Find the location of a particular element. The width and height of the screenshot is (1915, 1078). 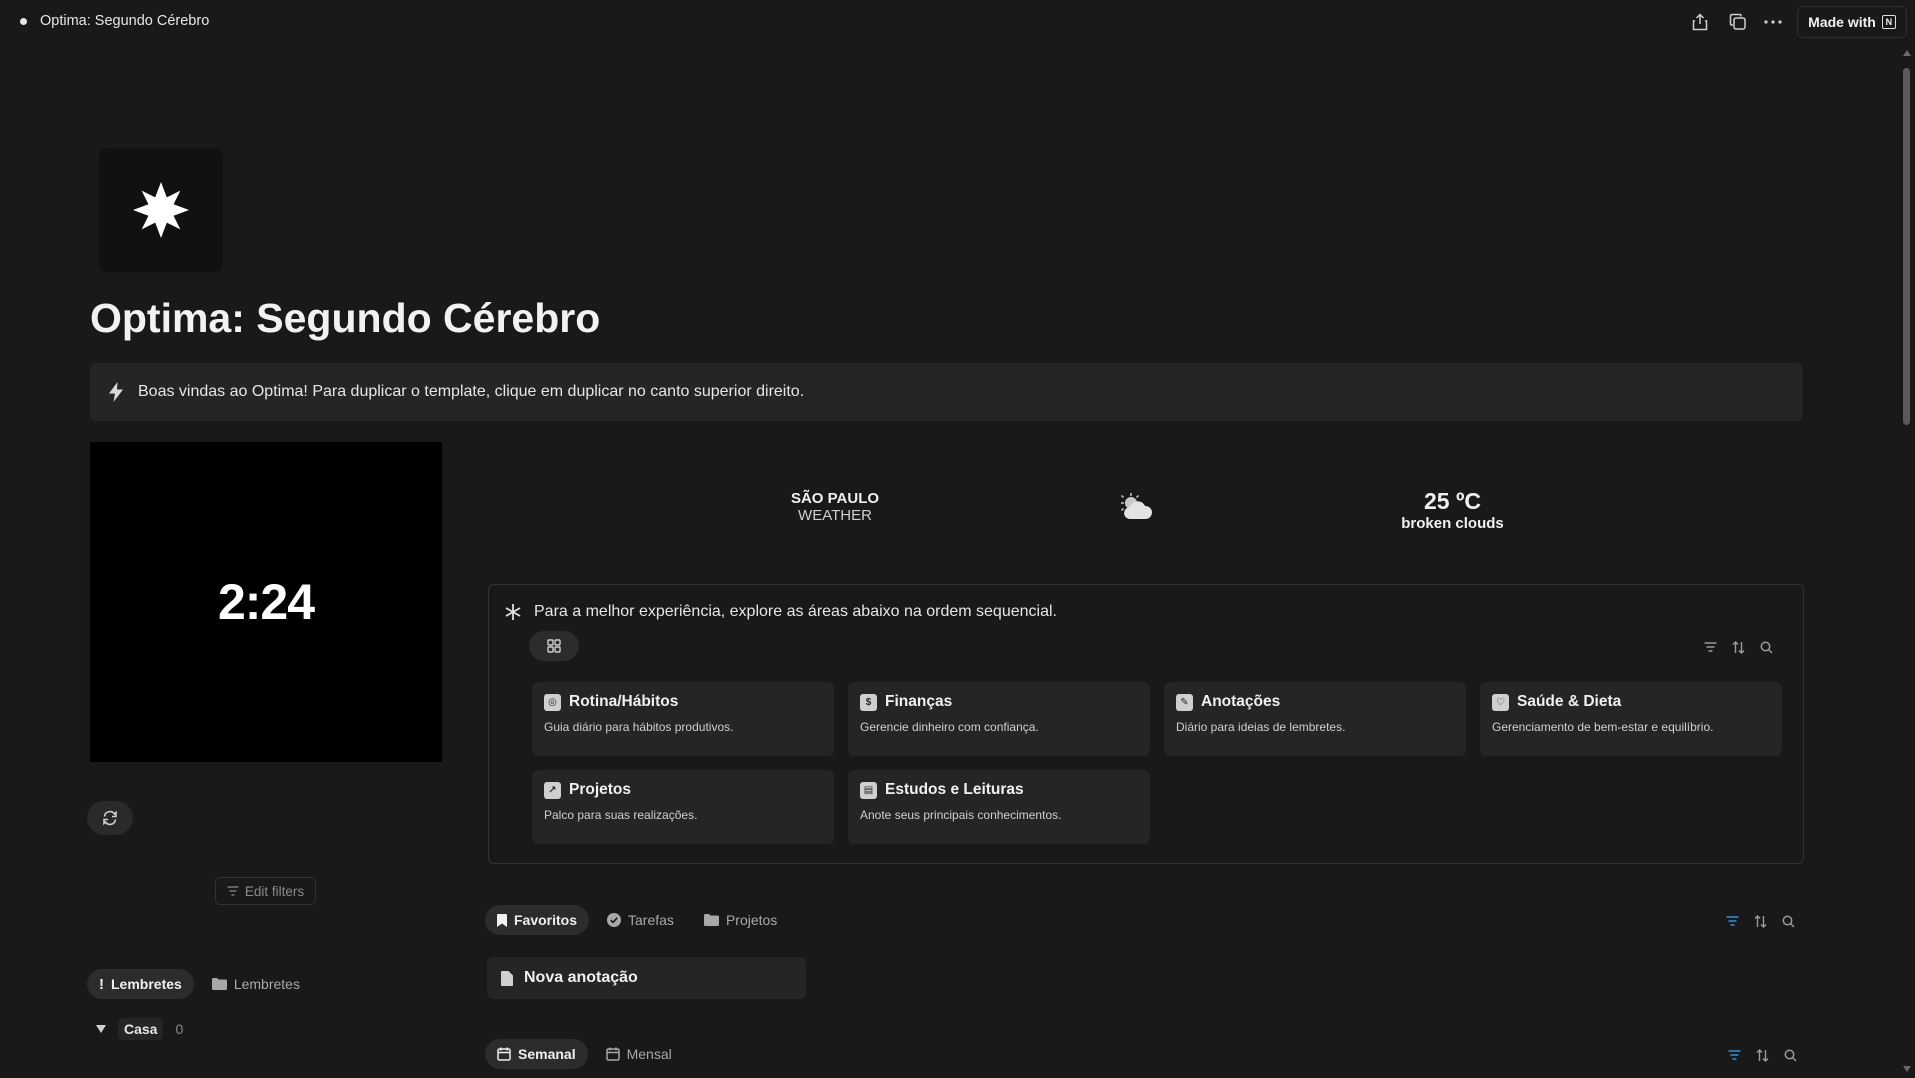

weather-subtitle: WEATHER is located at coordinates (835, 515).